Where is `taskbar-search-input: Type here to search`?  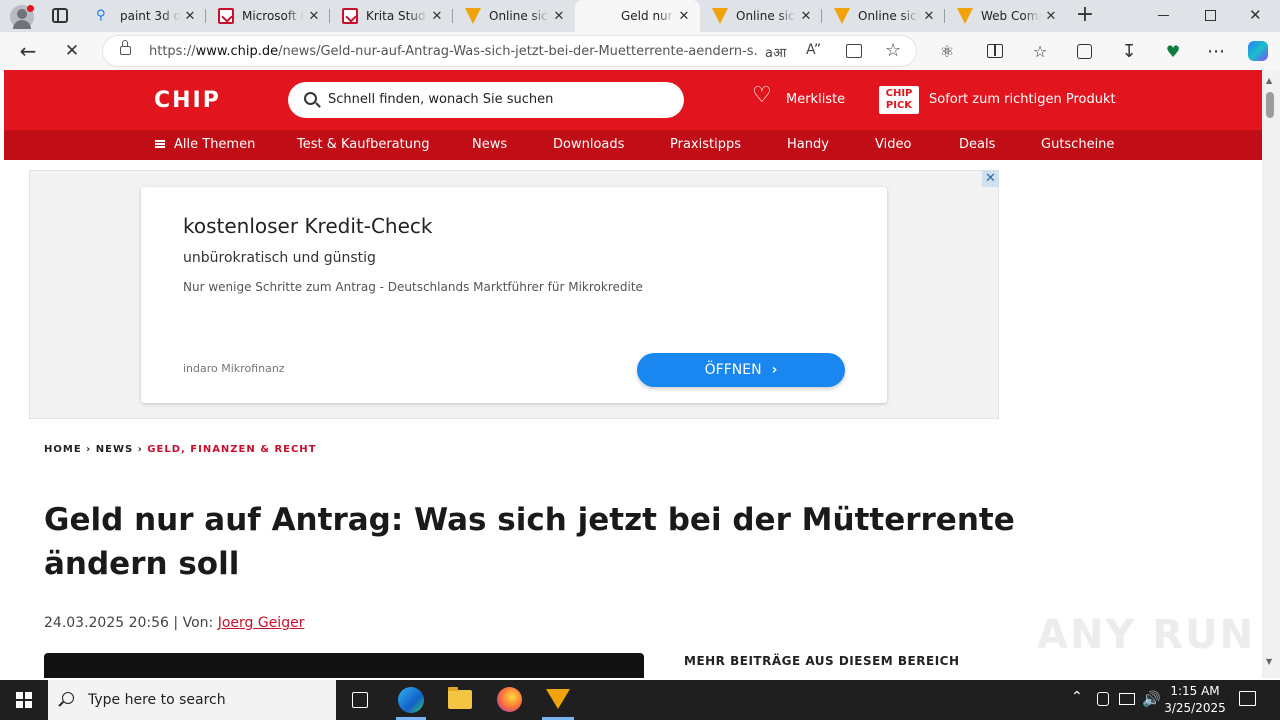 taskbar-search-input: Type here to search is located at coordinates (192, 700).